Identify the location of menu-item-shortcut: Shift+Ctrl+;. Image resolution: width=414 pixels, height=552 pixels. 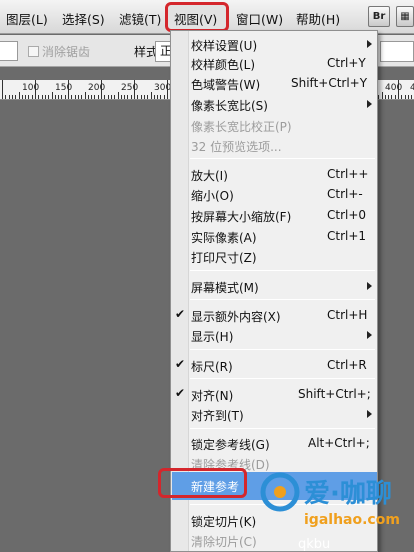
(334, 394).